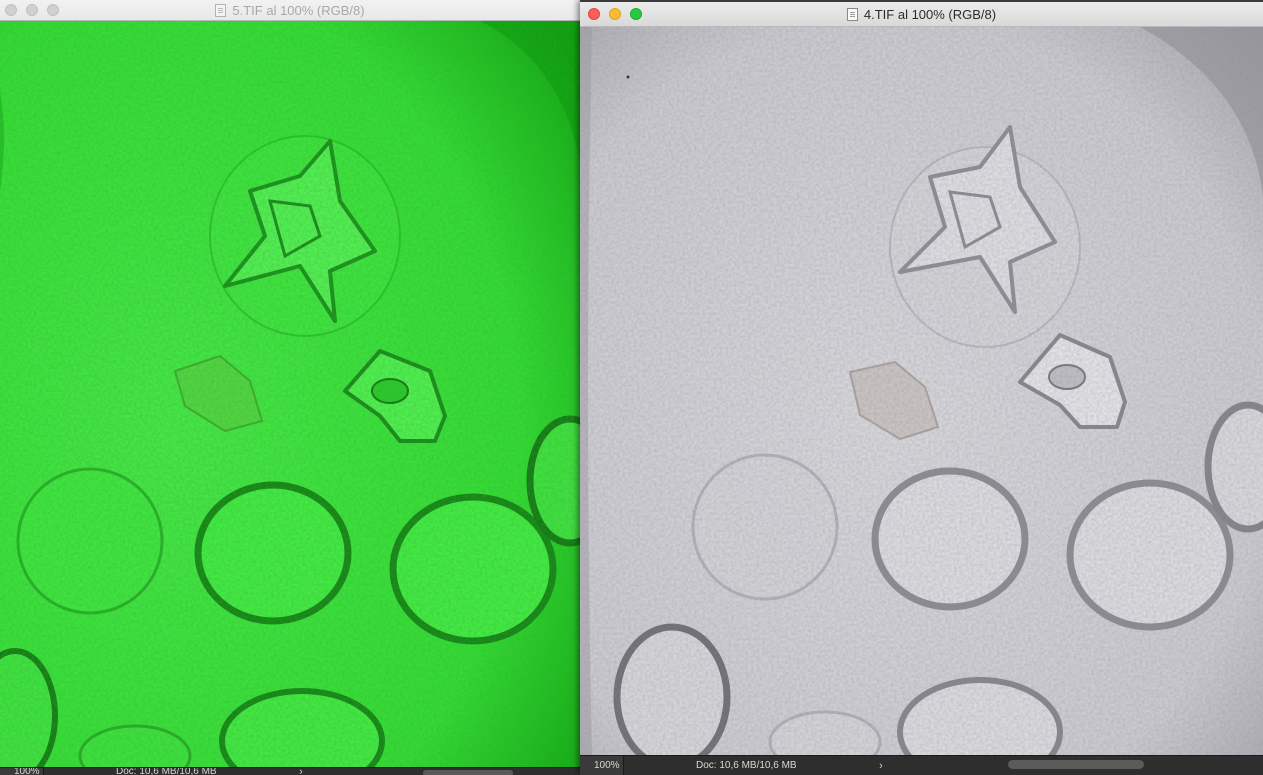  I want to click on window-titlebar: 5.TIF al 100% (RGB/8), so click(290, 10).